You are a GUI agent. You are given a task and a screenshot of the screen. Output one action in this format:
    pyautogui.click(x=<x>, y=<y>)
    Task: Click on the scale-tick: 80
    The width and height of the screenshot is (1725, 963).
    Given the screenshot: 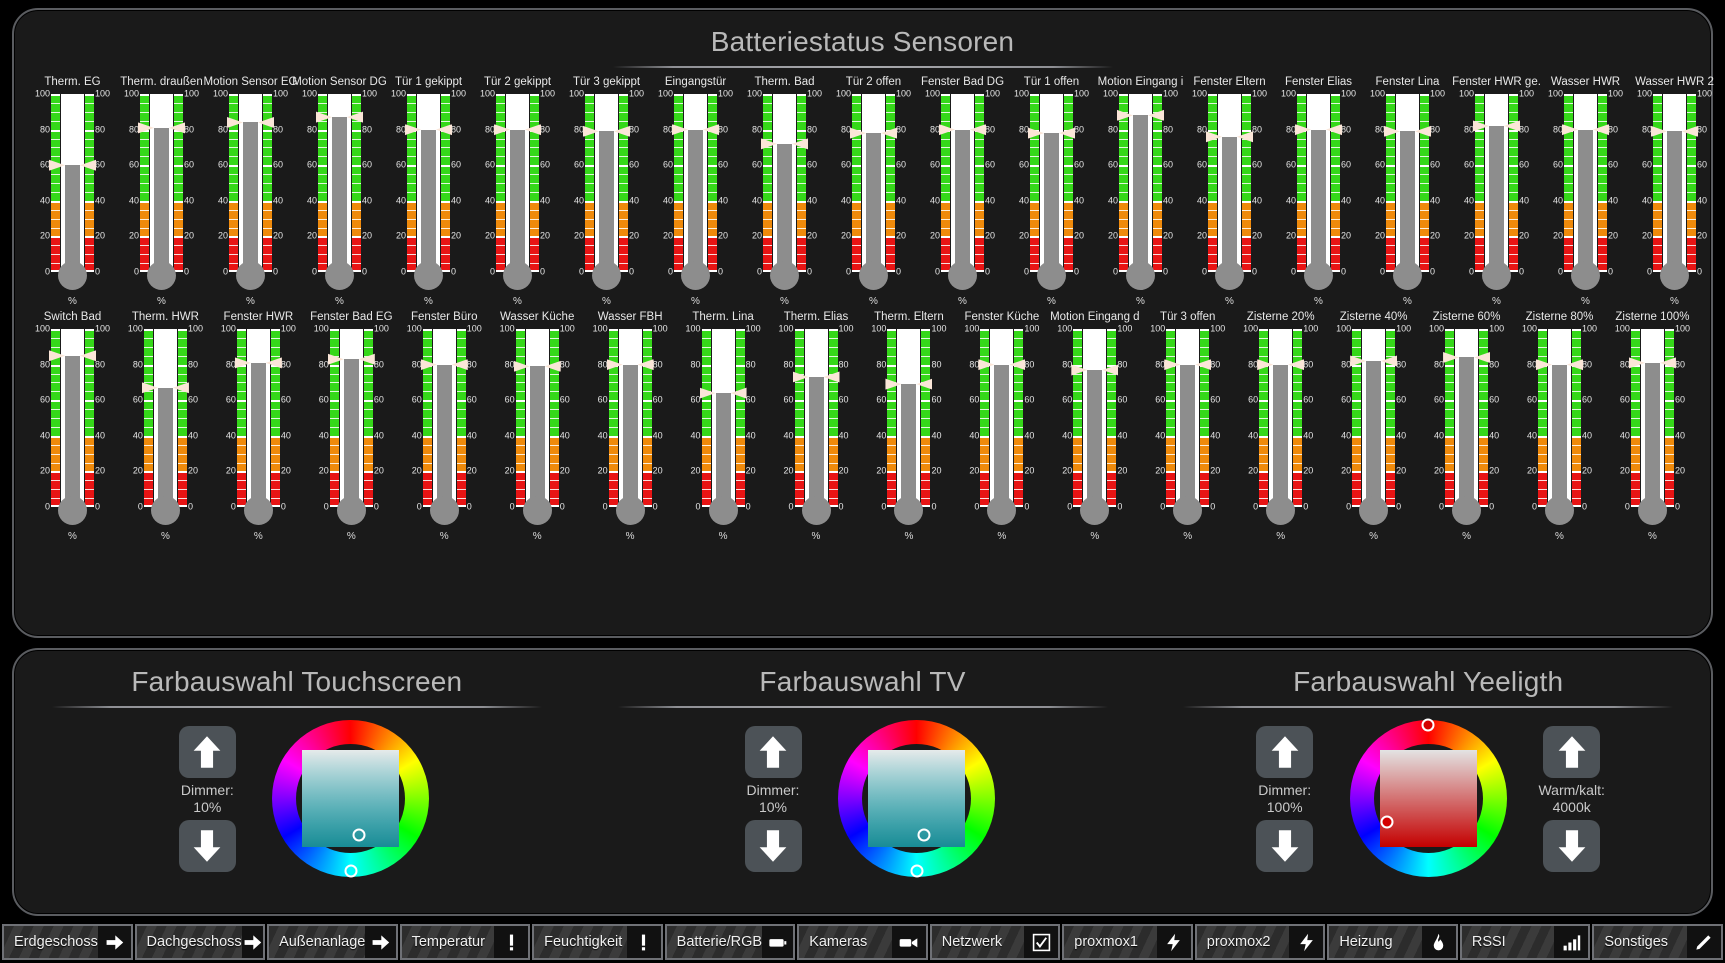 What is the action you would take?
    pyautogui.click(x=974, y=364)
    